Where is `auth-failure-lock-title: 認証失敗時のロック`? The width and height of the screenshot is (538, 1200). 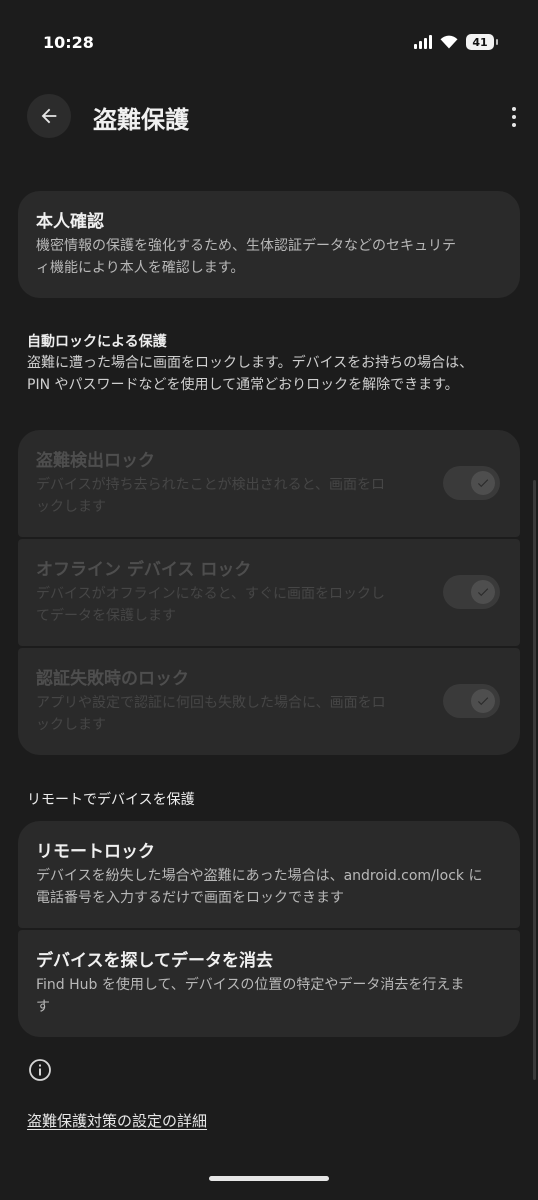 auth-failure-lock-title: 認証失敗時のロック is located at coordinates (112, 679).